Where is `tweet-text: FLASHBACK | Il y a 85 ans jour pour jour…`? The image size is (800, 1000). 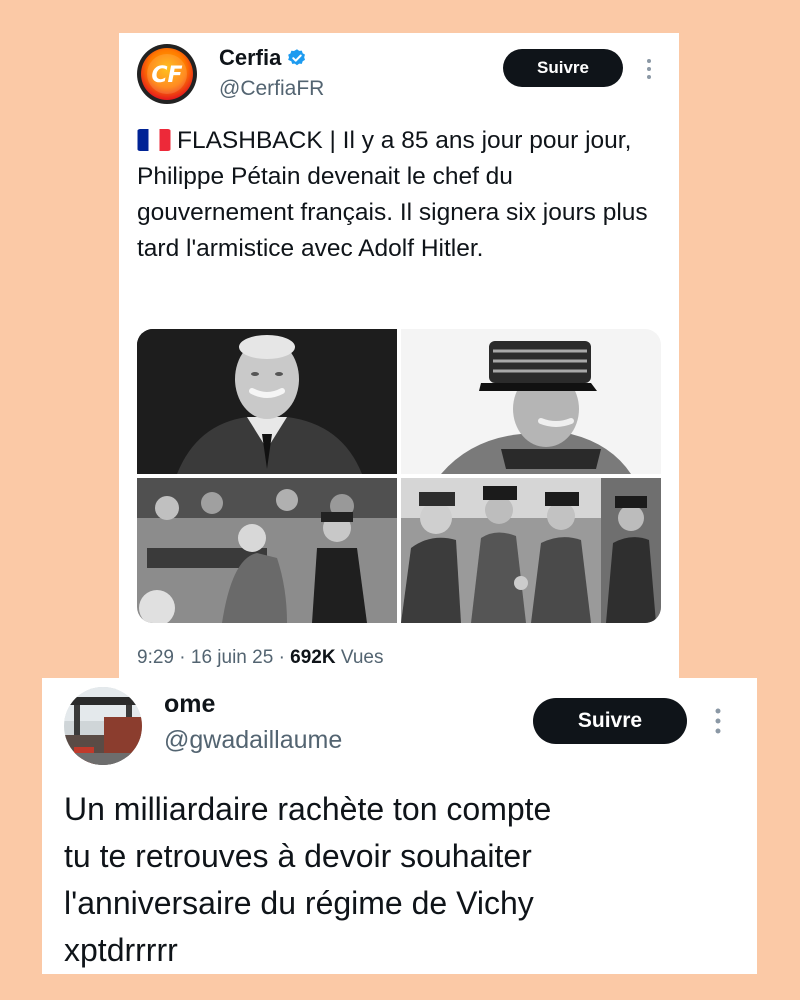 tweet-text: FLASHBACK | Il y a 85 ans jour pour jour… is located at coordinates (402, 195).